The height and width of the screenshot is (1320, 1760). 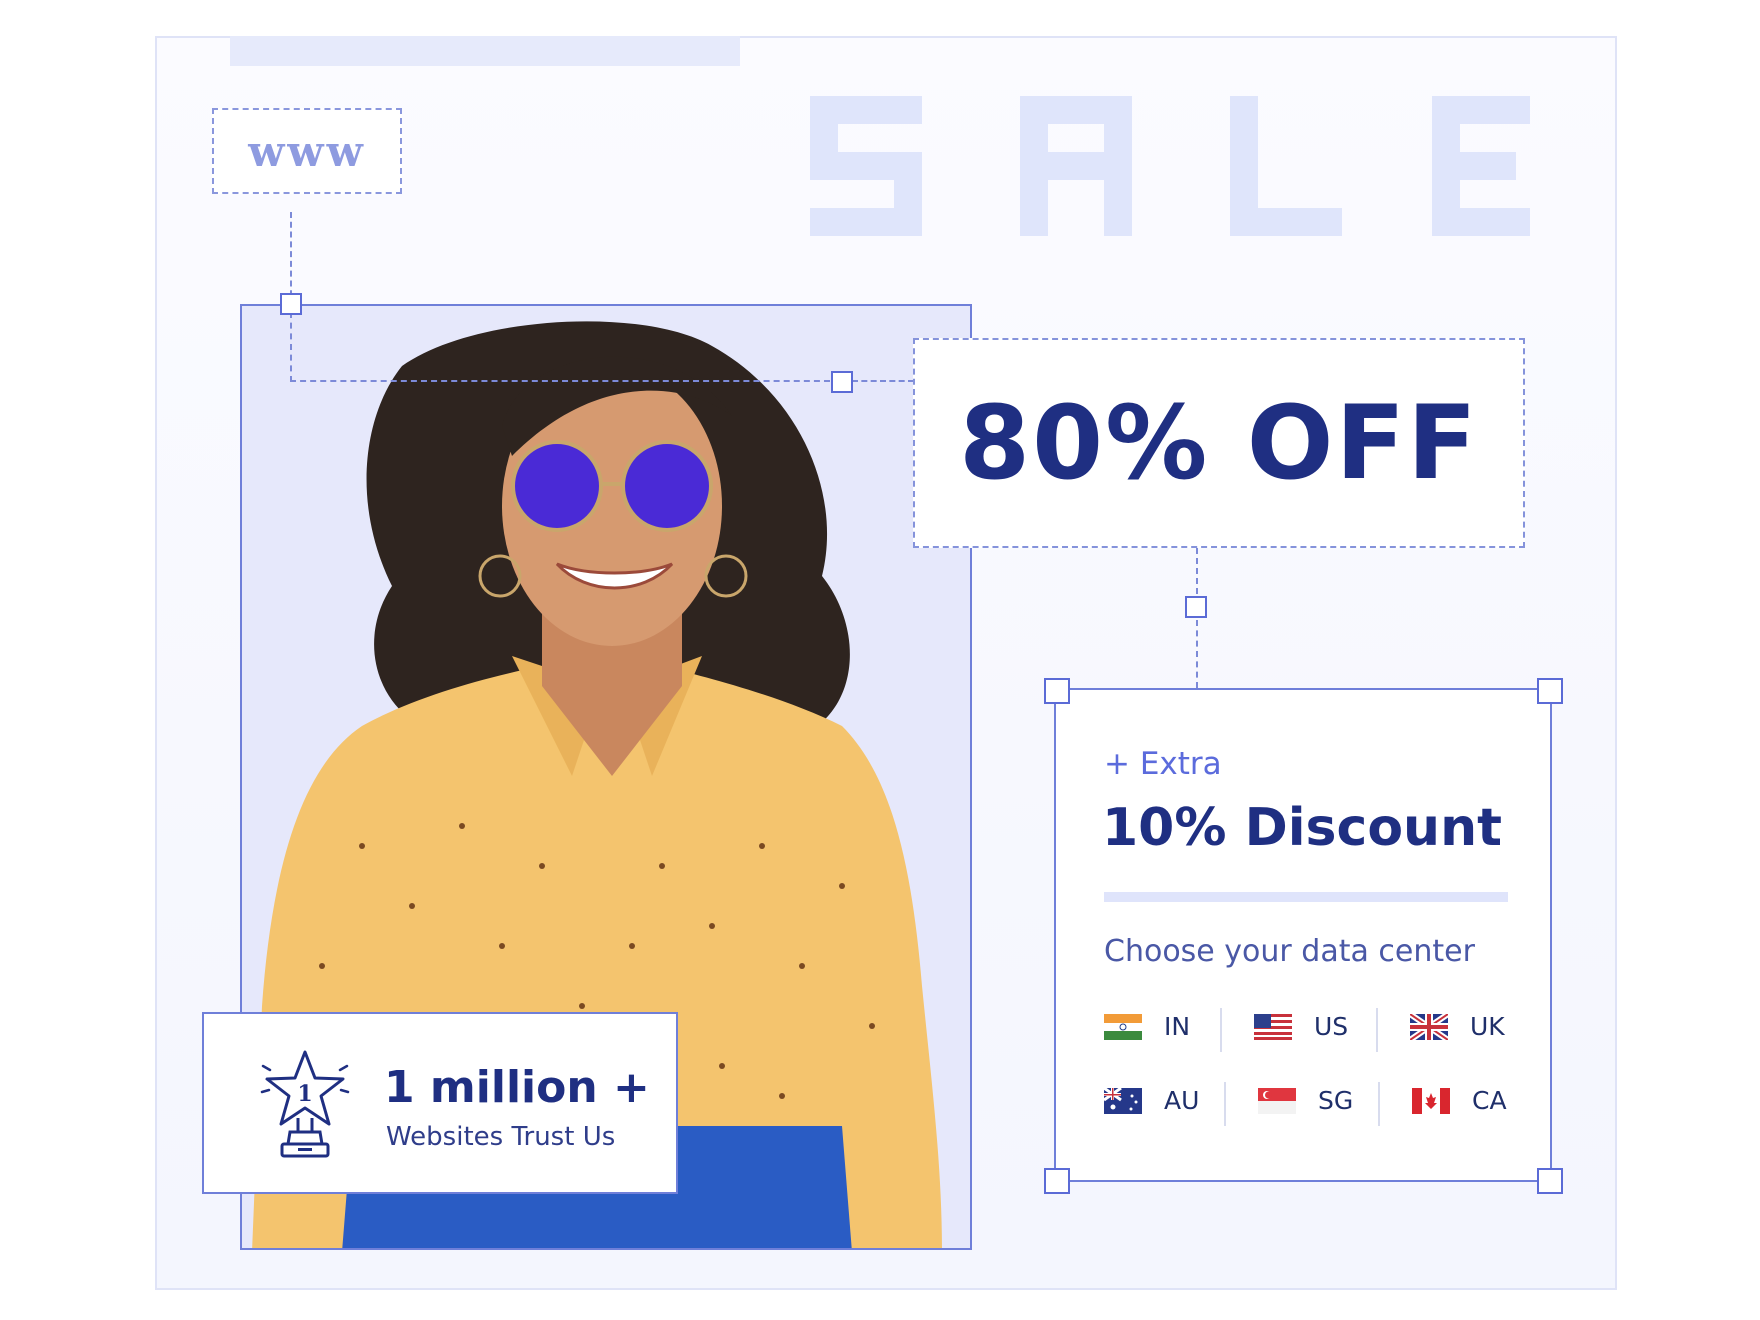 I want to click on trust-box: 1 1 million + Websites Trust Us, so click(x=440, y=1103).